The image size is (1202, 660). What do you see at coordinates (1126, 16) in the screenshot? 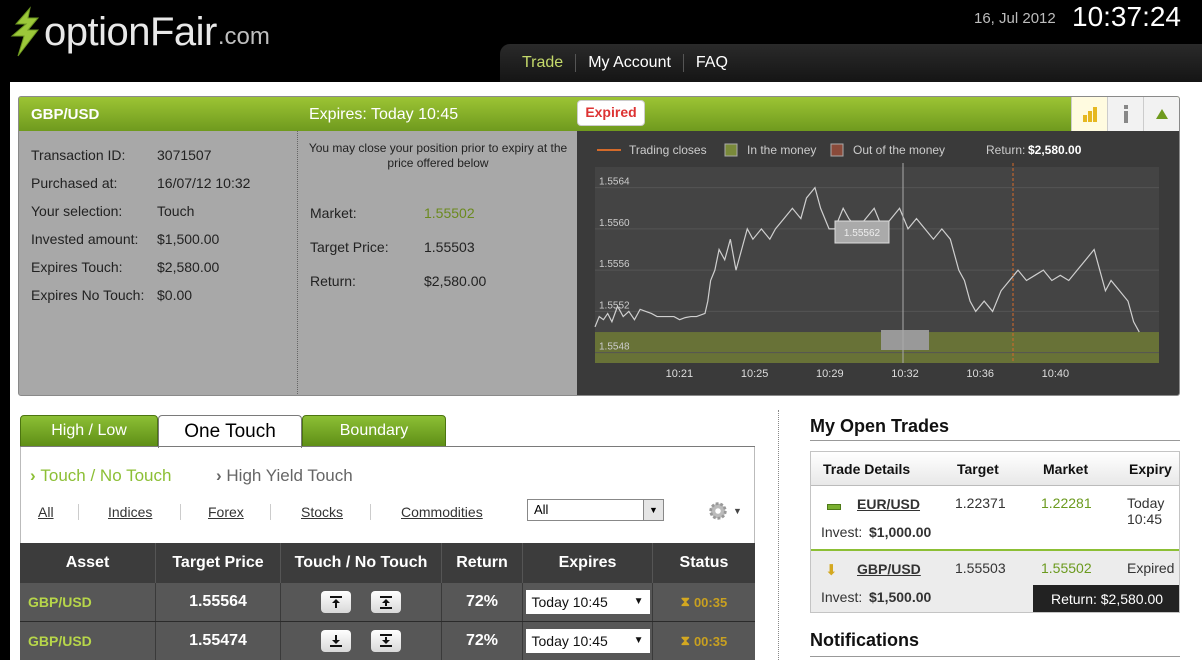
I see `header-clock: 10:37:24` at bounding box center [1126, 16].